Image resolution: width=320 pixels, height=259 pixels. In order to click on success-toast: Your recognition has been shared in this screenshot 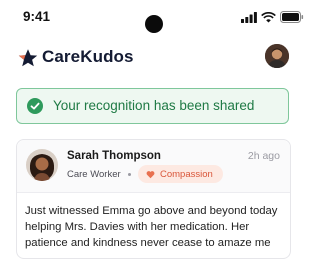, I will do `click(152, 106)`.